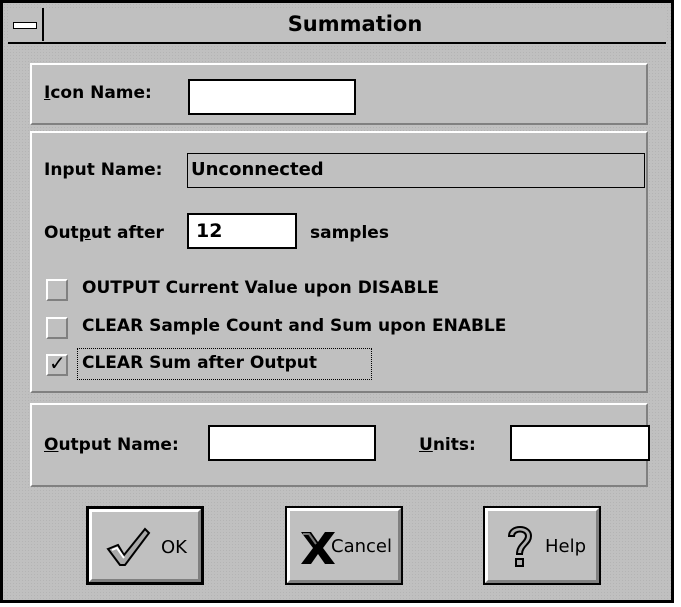 The width and height of the screenshot is (681, 607). What do you see at coordinates (98, 93) in the screenshot?
I see `icon-name-label: Icon Name:` at bounding box center [98, 93].